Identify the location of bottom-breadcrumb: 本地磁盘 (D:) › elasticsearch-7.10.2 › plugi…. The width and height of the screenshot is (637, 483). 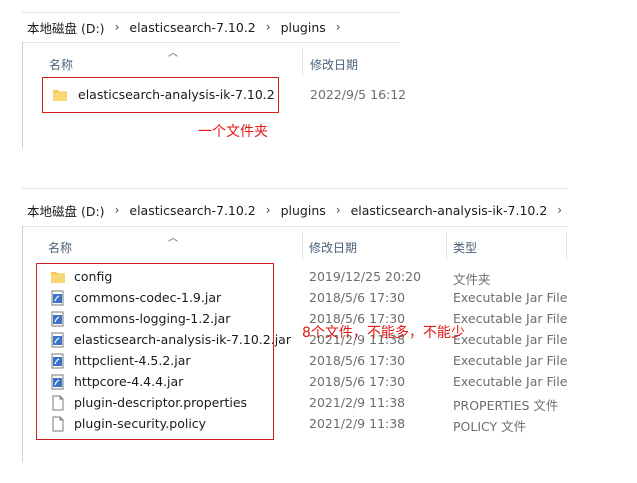
(296, 210).